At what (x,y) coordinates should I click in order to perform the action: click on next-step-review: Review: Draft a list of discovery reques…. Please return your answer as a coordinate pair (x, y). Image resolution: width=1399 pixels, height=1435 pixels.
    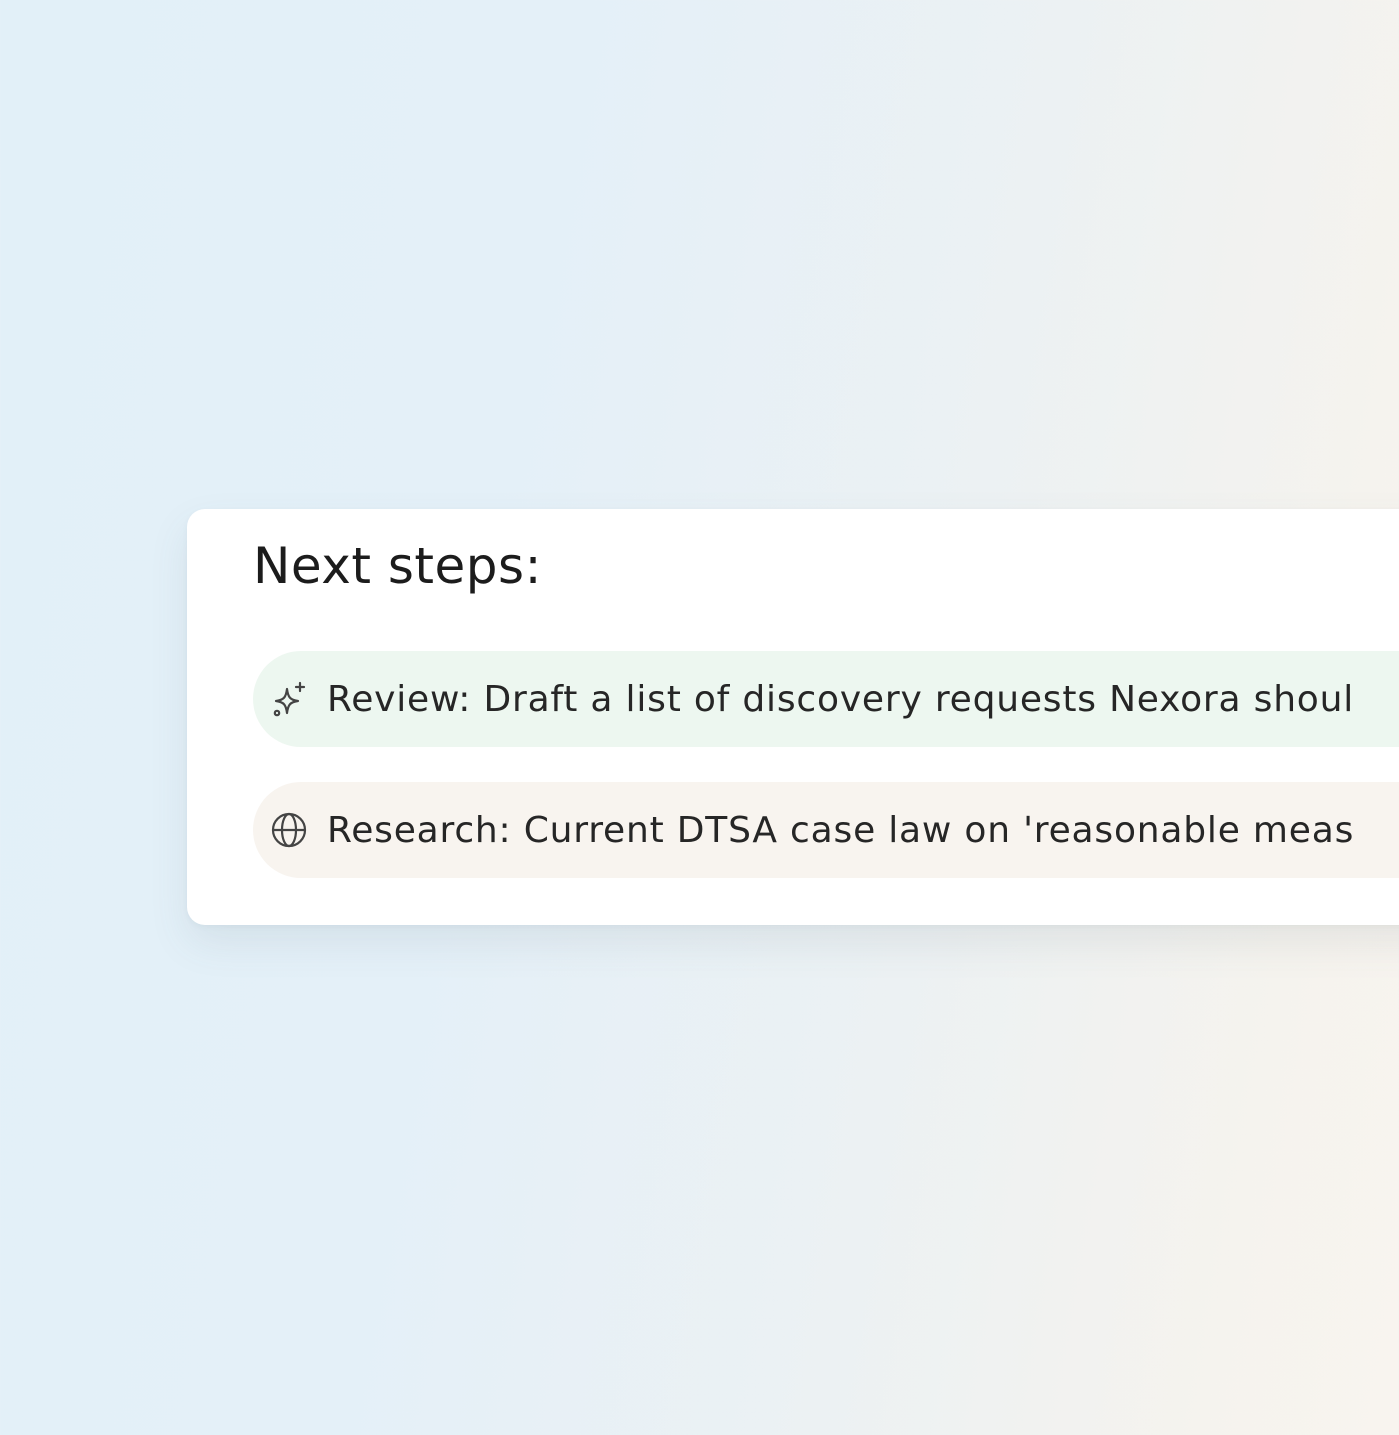
    Looking at the image, I should click on (826, 699).